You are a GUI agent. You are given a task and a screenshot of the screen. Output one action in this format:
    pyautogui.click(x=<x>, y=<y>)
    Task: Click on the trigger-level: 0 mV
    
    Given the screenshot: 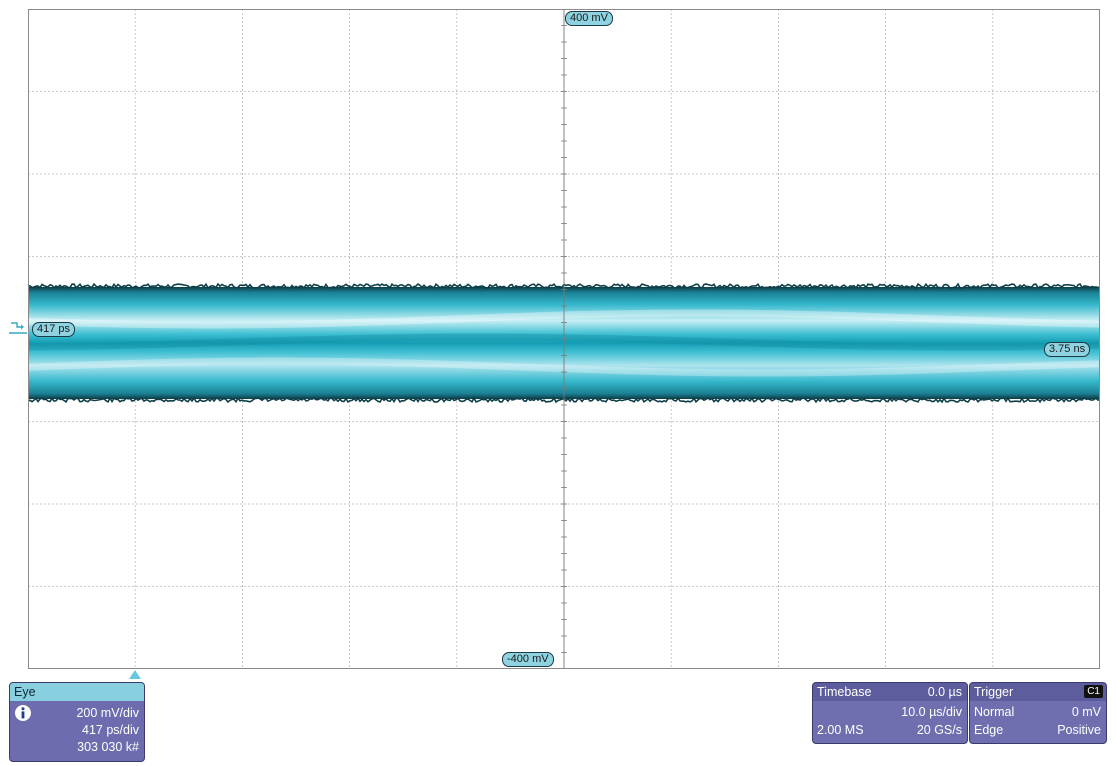 What is the action you would take?
    pyautogui.click(x=1086, y=712)
    